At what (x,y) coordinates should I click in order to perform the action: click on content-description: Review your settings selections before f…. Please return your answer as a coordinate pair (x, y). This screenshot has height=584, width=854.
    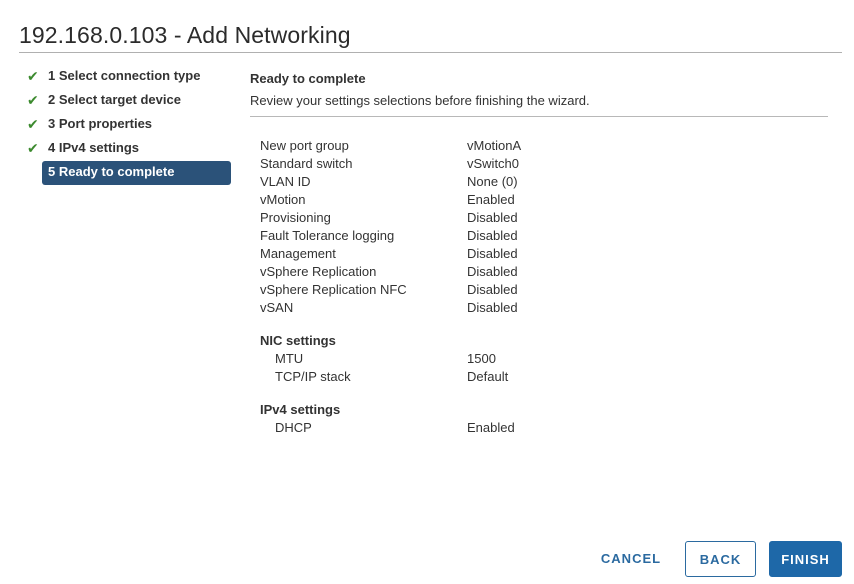
    Looking at the image, I should click on (420, 100).